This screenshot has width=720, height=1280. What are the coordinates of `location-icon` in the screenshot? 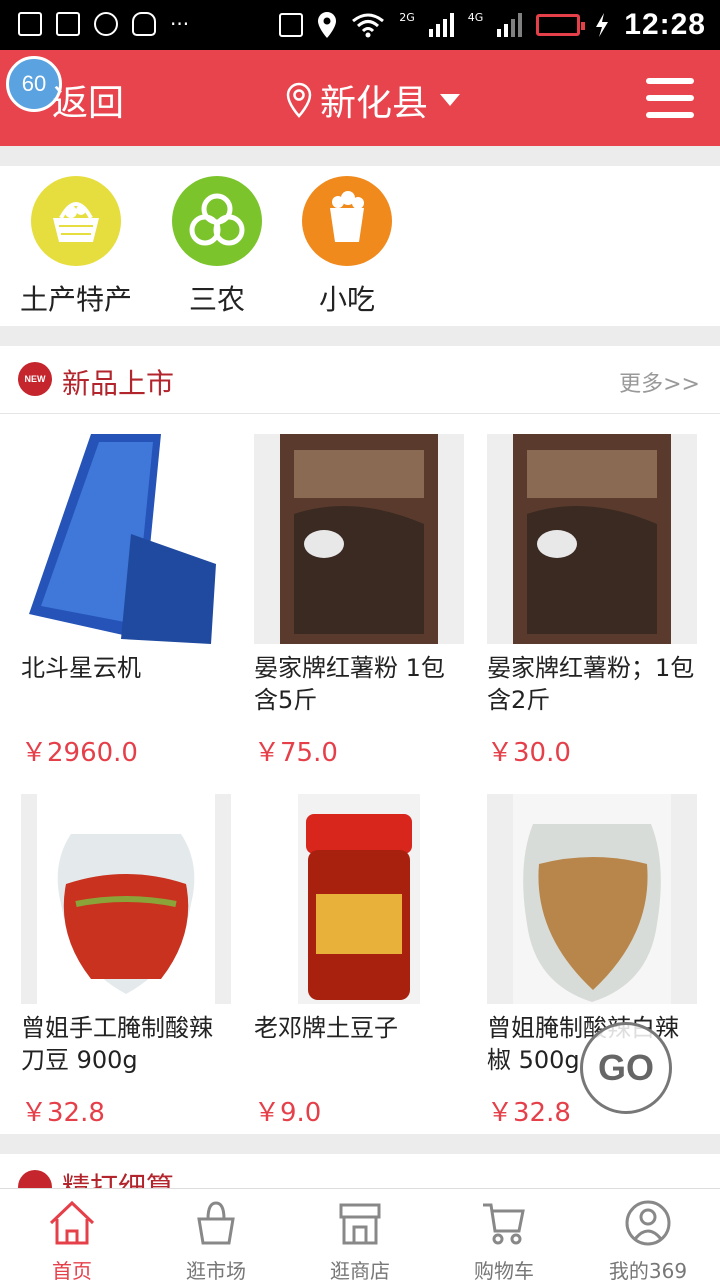 It's located at (327, 25).